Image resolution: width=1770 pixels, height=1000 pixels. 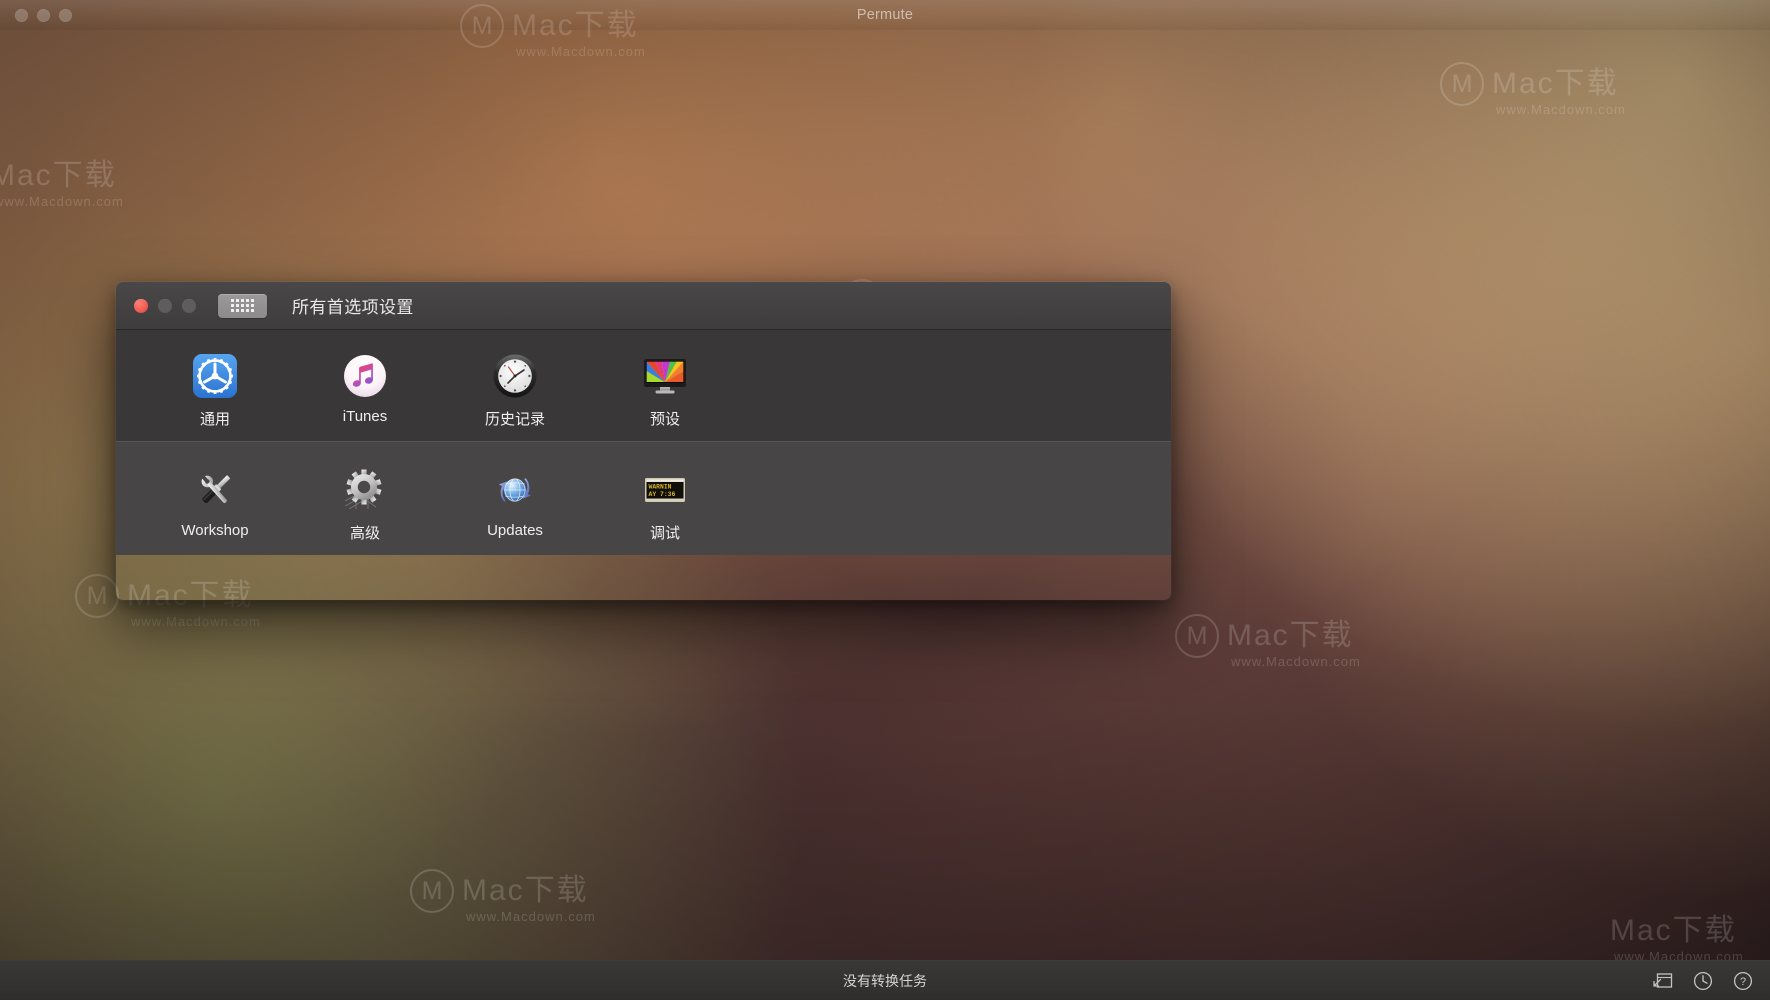 I want to click on main-traffic-lights, so click(x=43, y=15).